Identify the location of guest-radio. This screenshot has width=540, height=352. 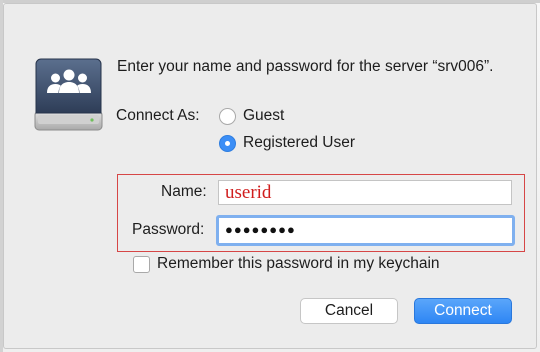
(227, 116).